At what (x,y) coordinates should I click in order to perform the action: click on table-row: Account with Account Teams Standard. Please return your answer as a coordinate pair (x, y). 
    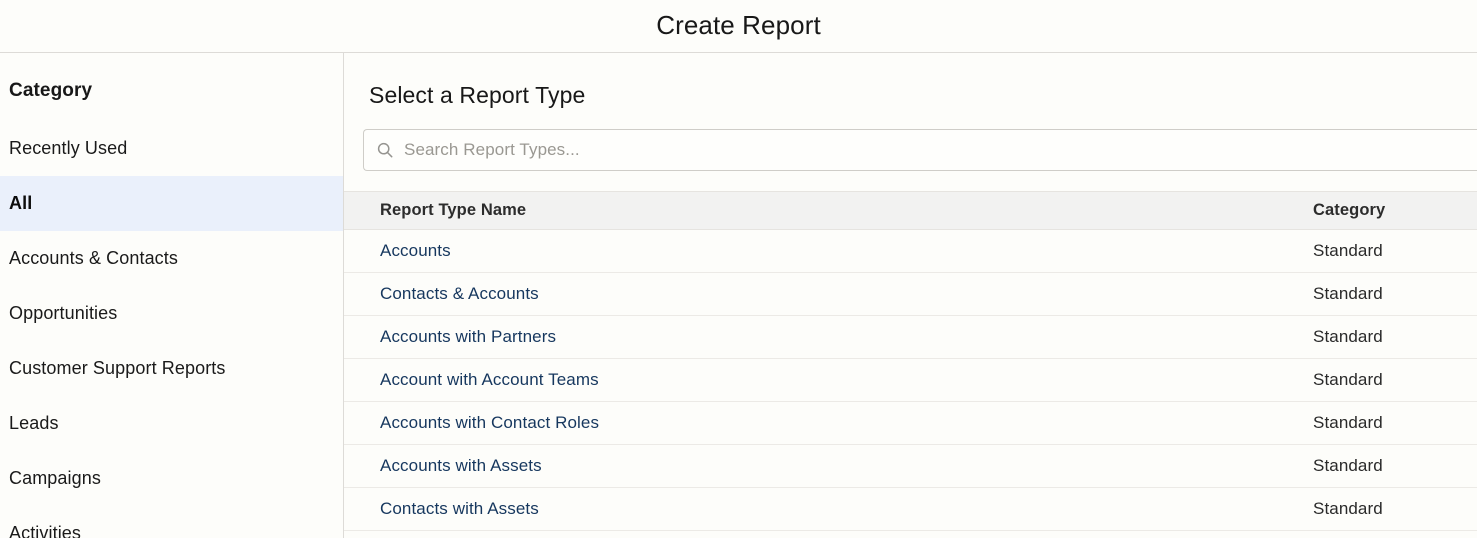
    Looking at the image, I should click on (910, 380).